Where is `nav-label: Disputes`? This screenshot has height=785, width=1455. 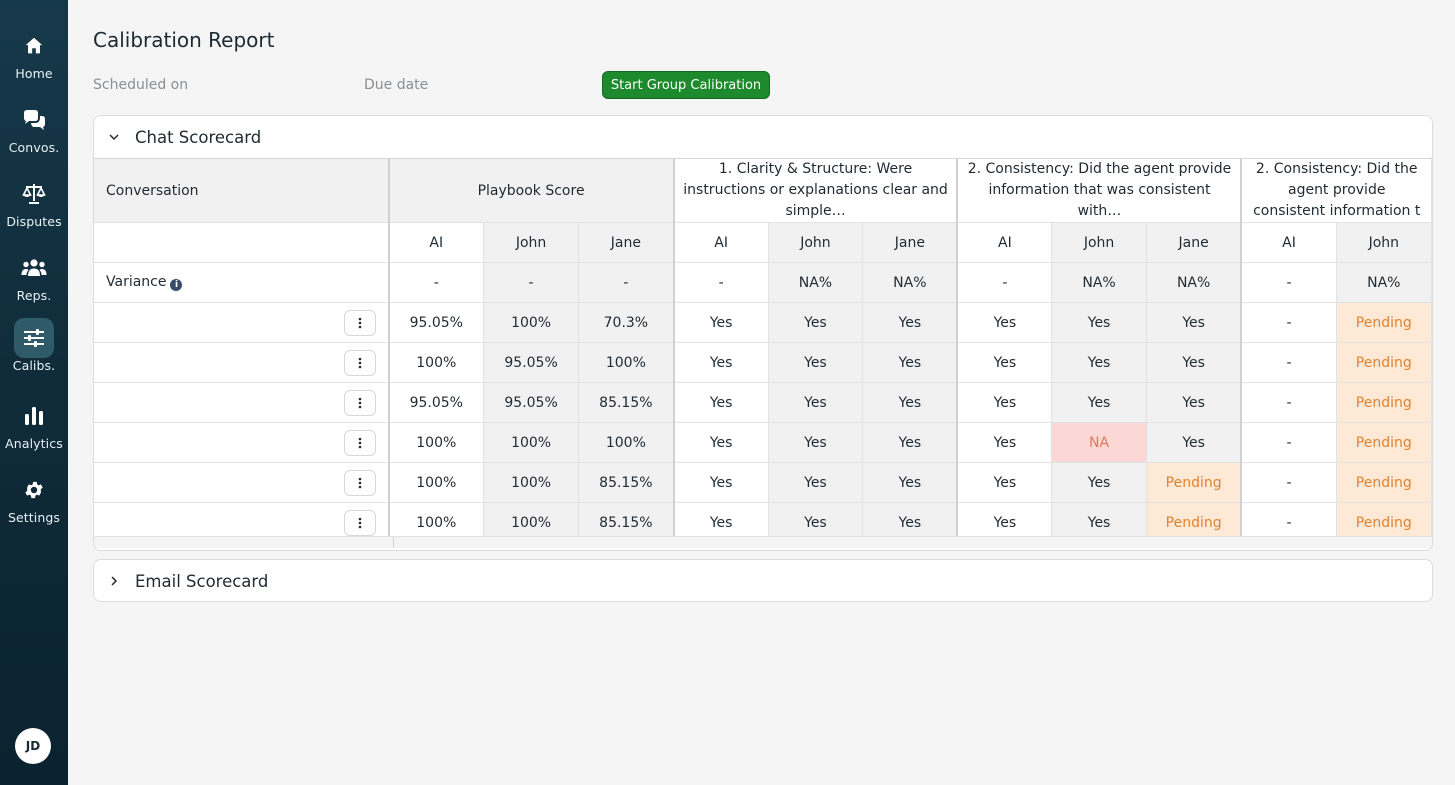
nav-label: Disputes is located at coordinates (34, 221).